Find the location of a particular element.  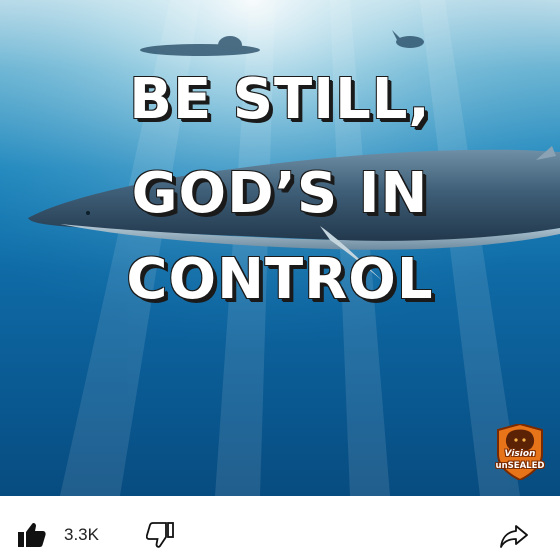

caption-line-3: CONTROL is located at coordinates (280, 279).